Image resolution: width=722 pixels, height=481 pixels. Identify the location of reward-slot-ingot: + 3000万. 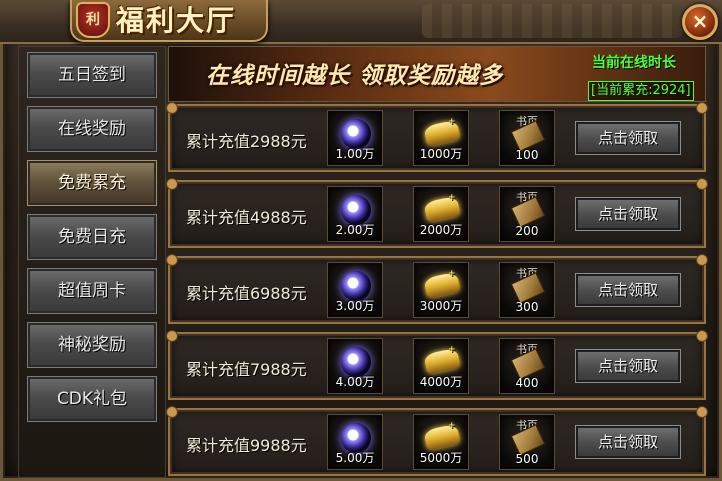
(441, 290).